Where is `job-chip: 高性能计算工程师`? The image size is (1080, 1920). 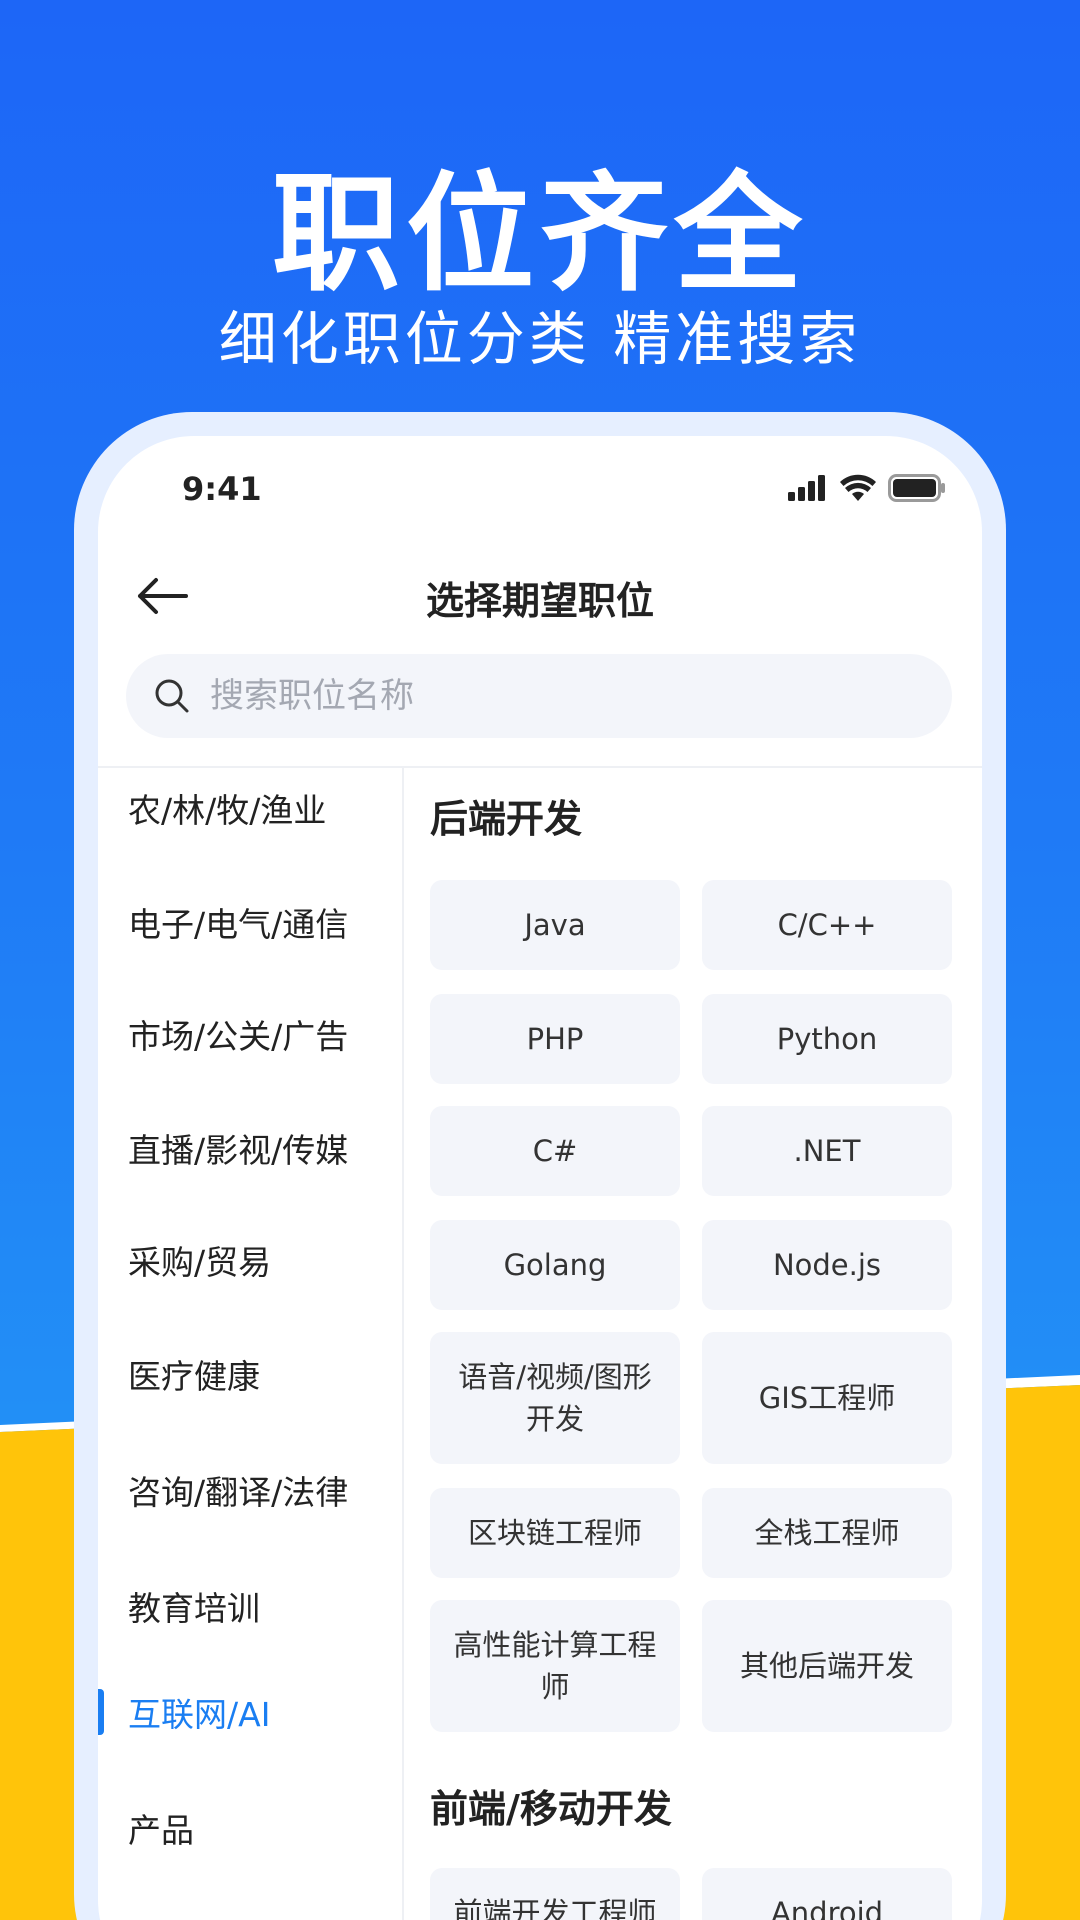 job-chip: 高性能计算工程师 is located at coordinates (555, 1666).